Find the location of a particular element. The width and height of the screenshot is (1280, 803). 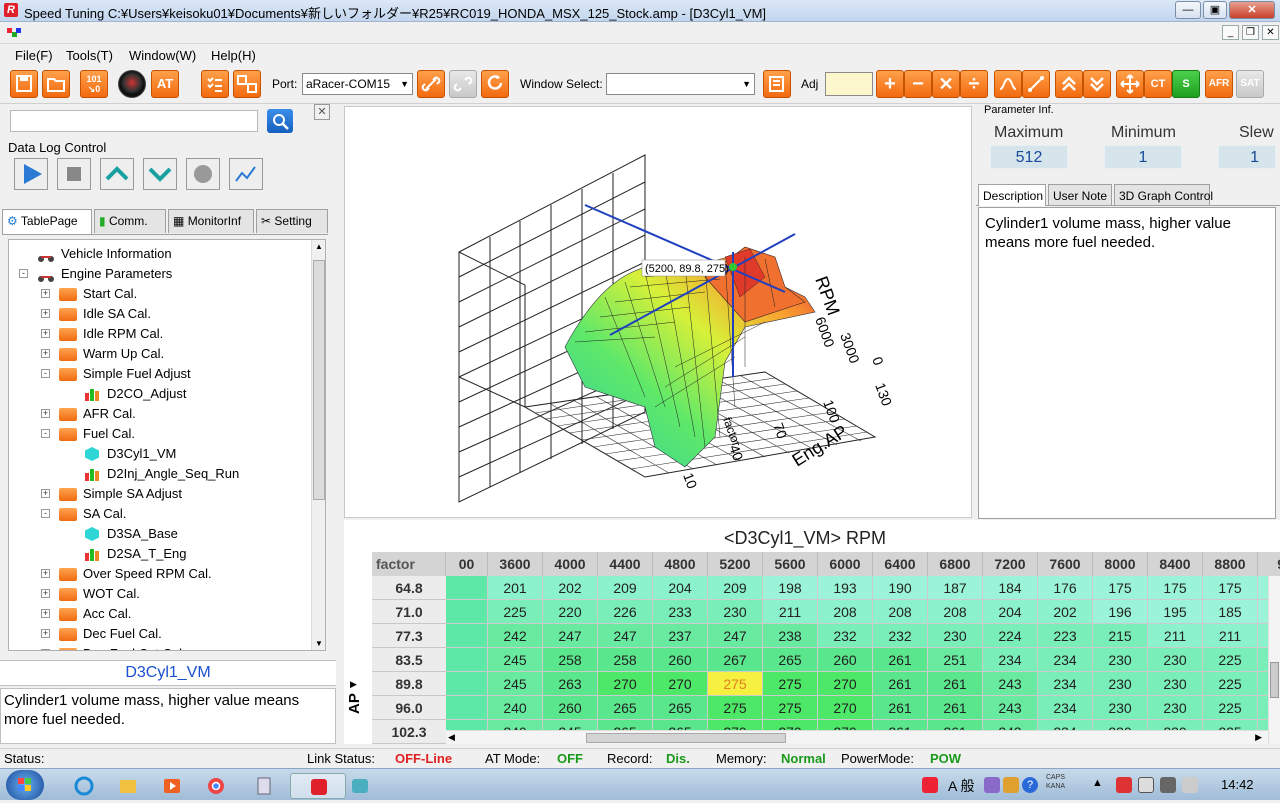

row-header: 64.8 is located at coordinates (409, 588).